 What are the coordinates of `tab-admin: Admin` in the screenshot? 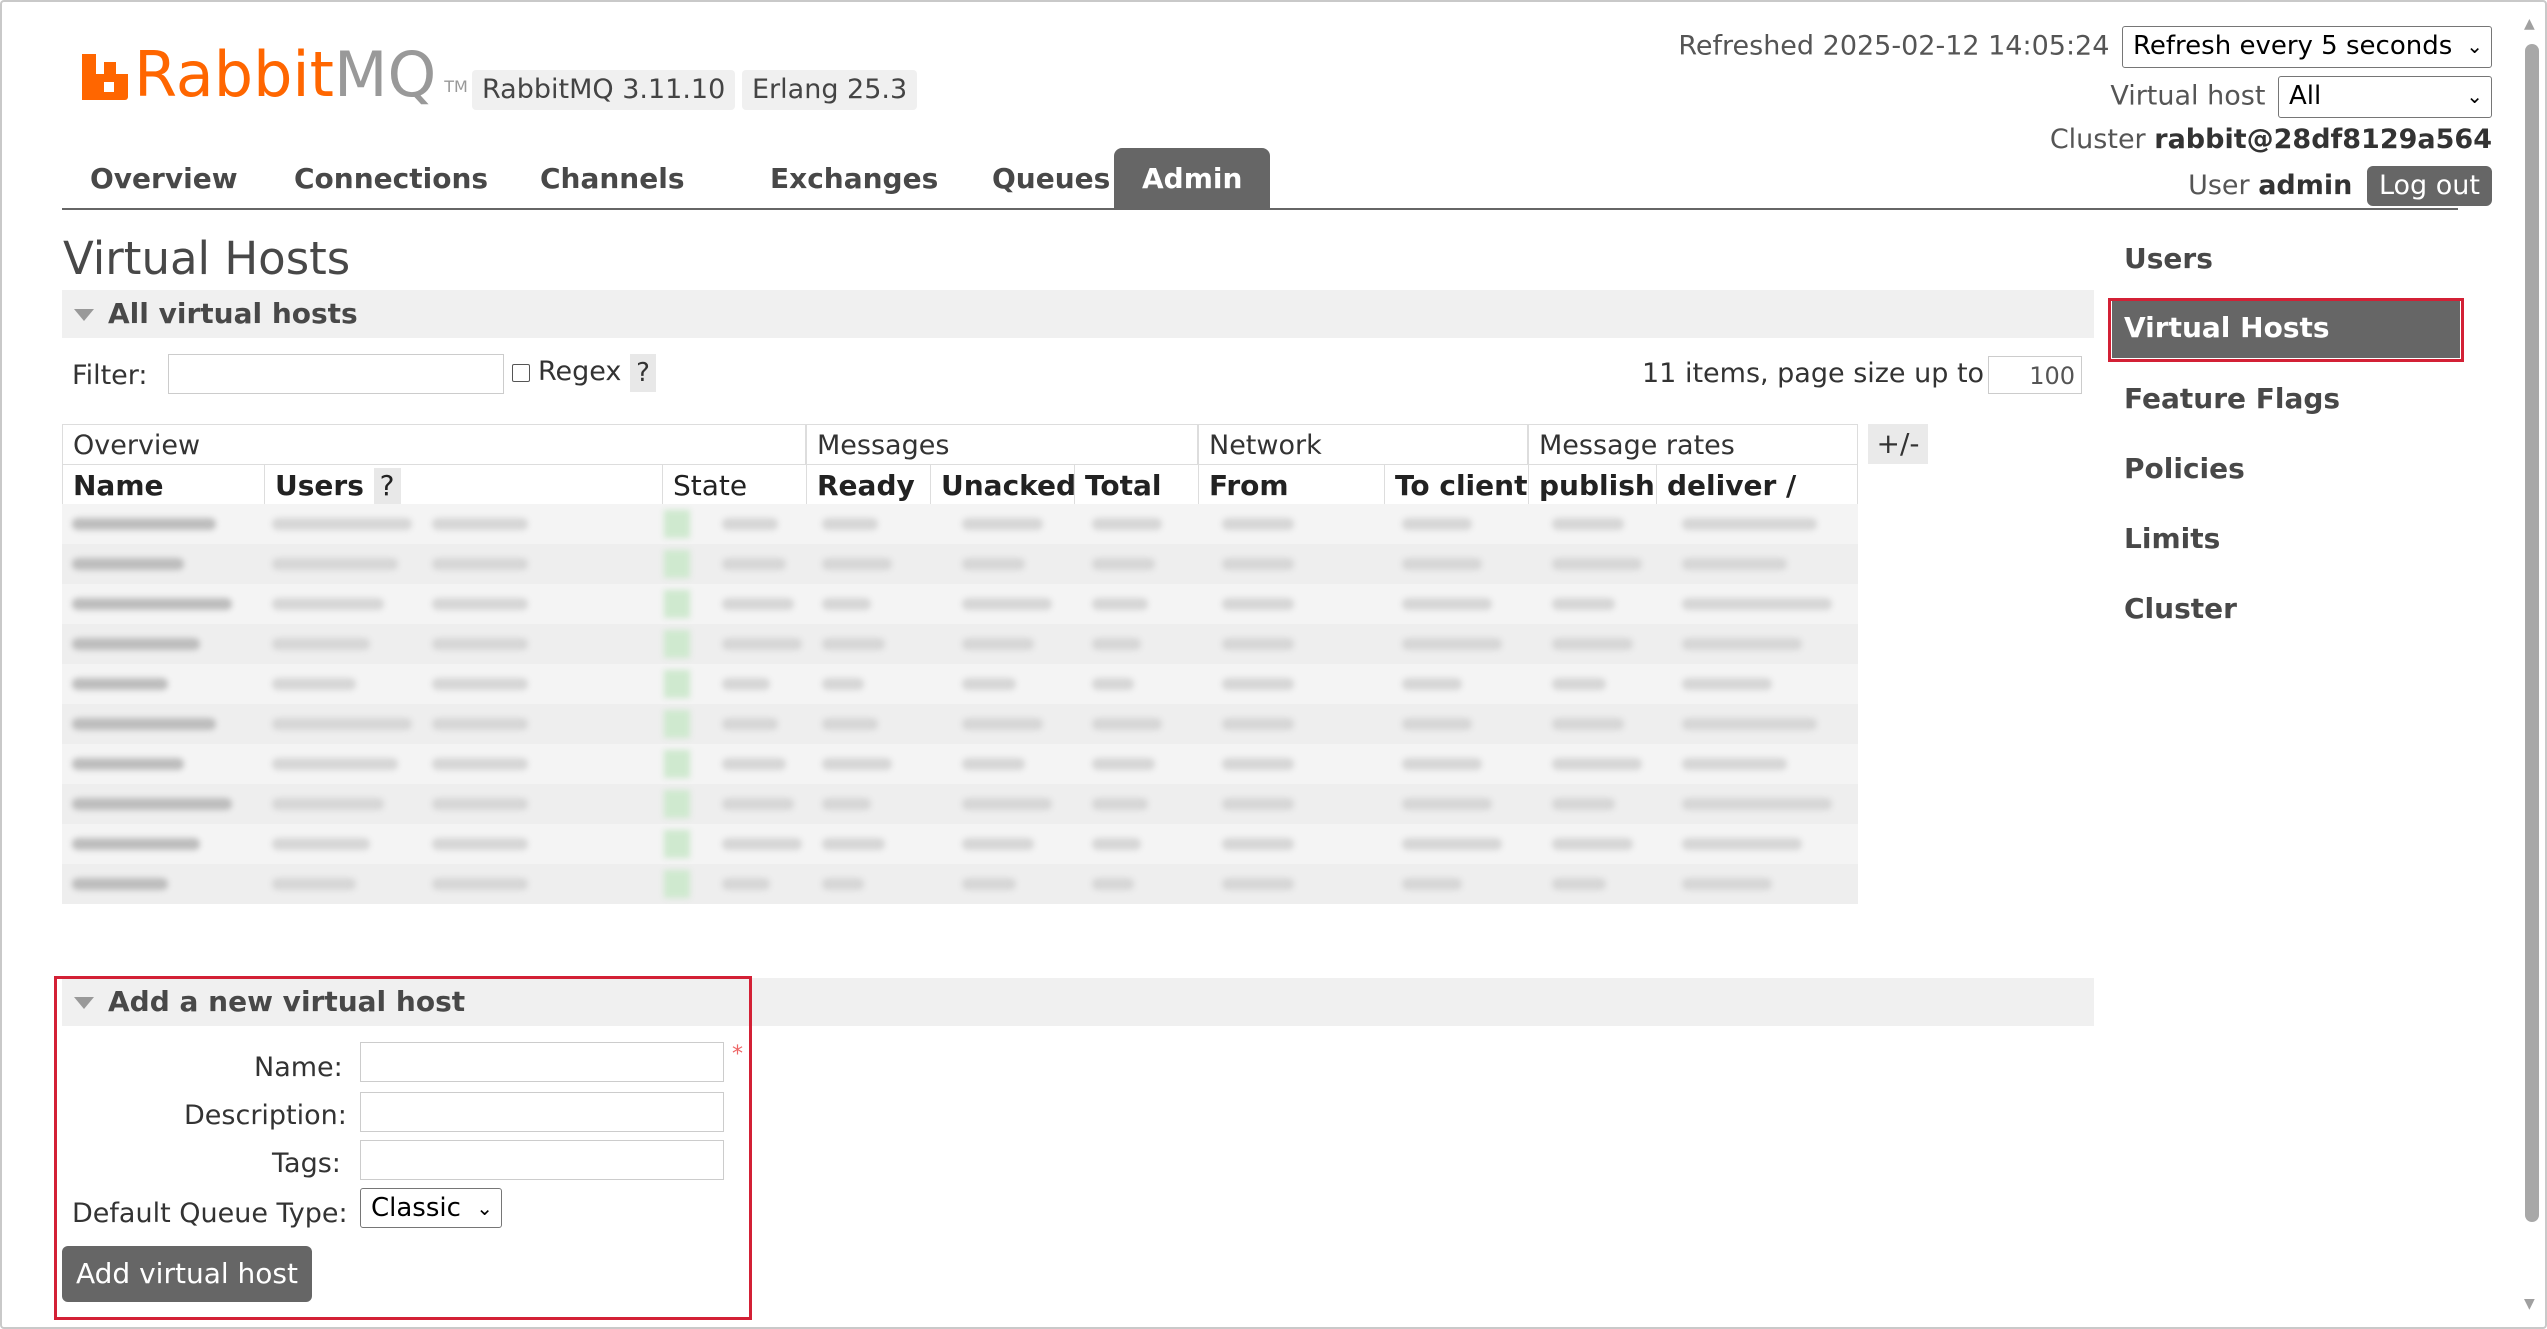 It's located at (1192, 178).